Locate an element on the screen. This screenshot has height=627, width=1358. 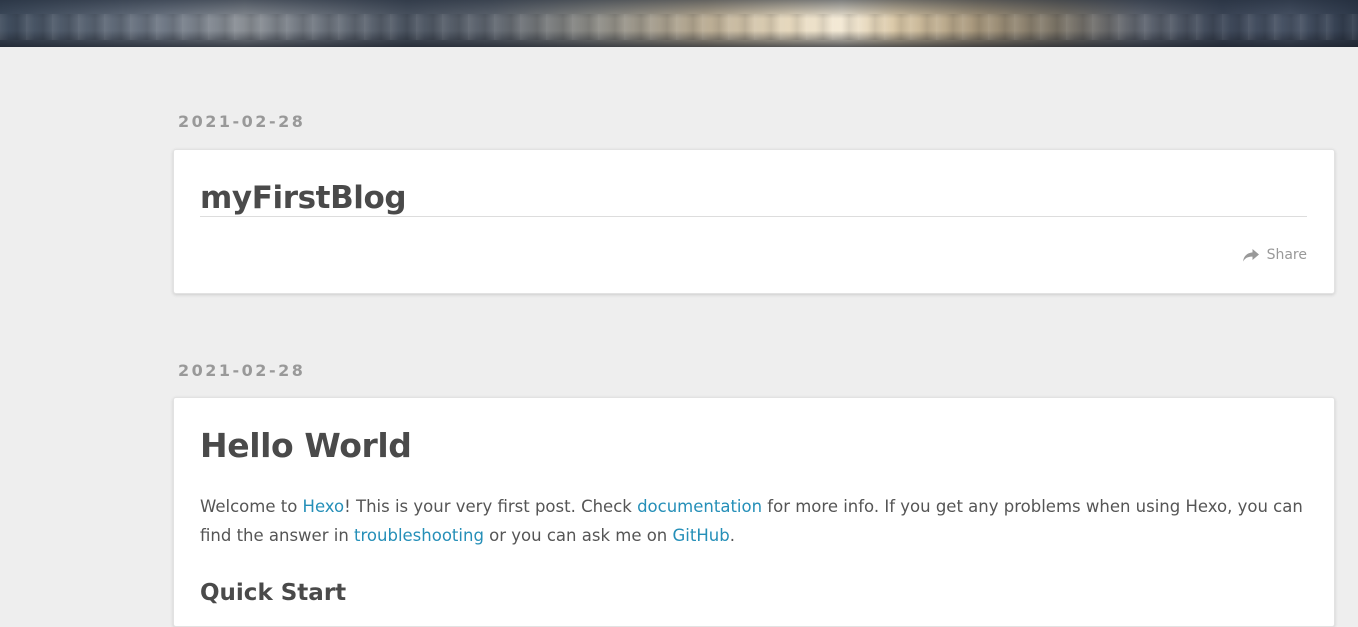
share-button: Share is located at coordinates (1274, 255).